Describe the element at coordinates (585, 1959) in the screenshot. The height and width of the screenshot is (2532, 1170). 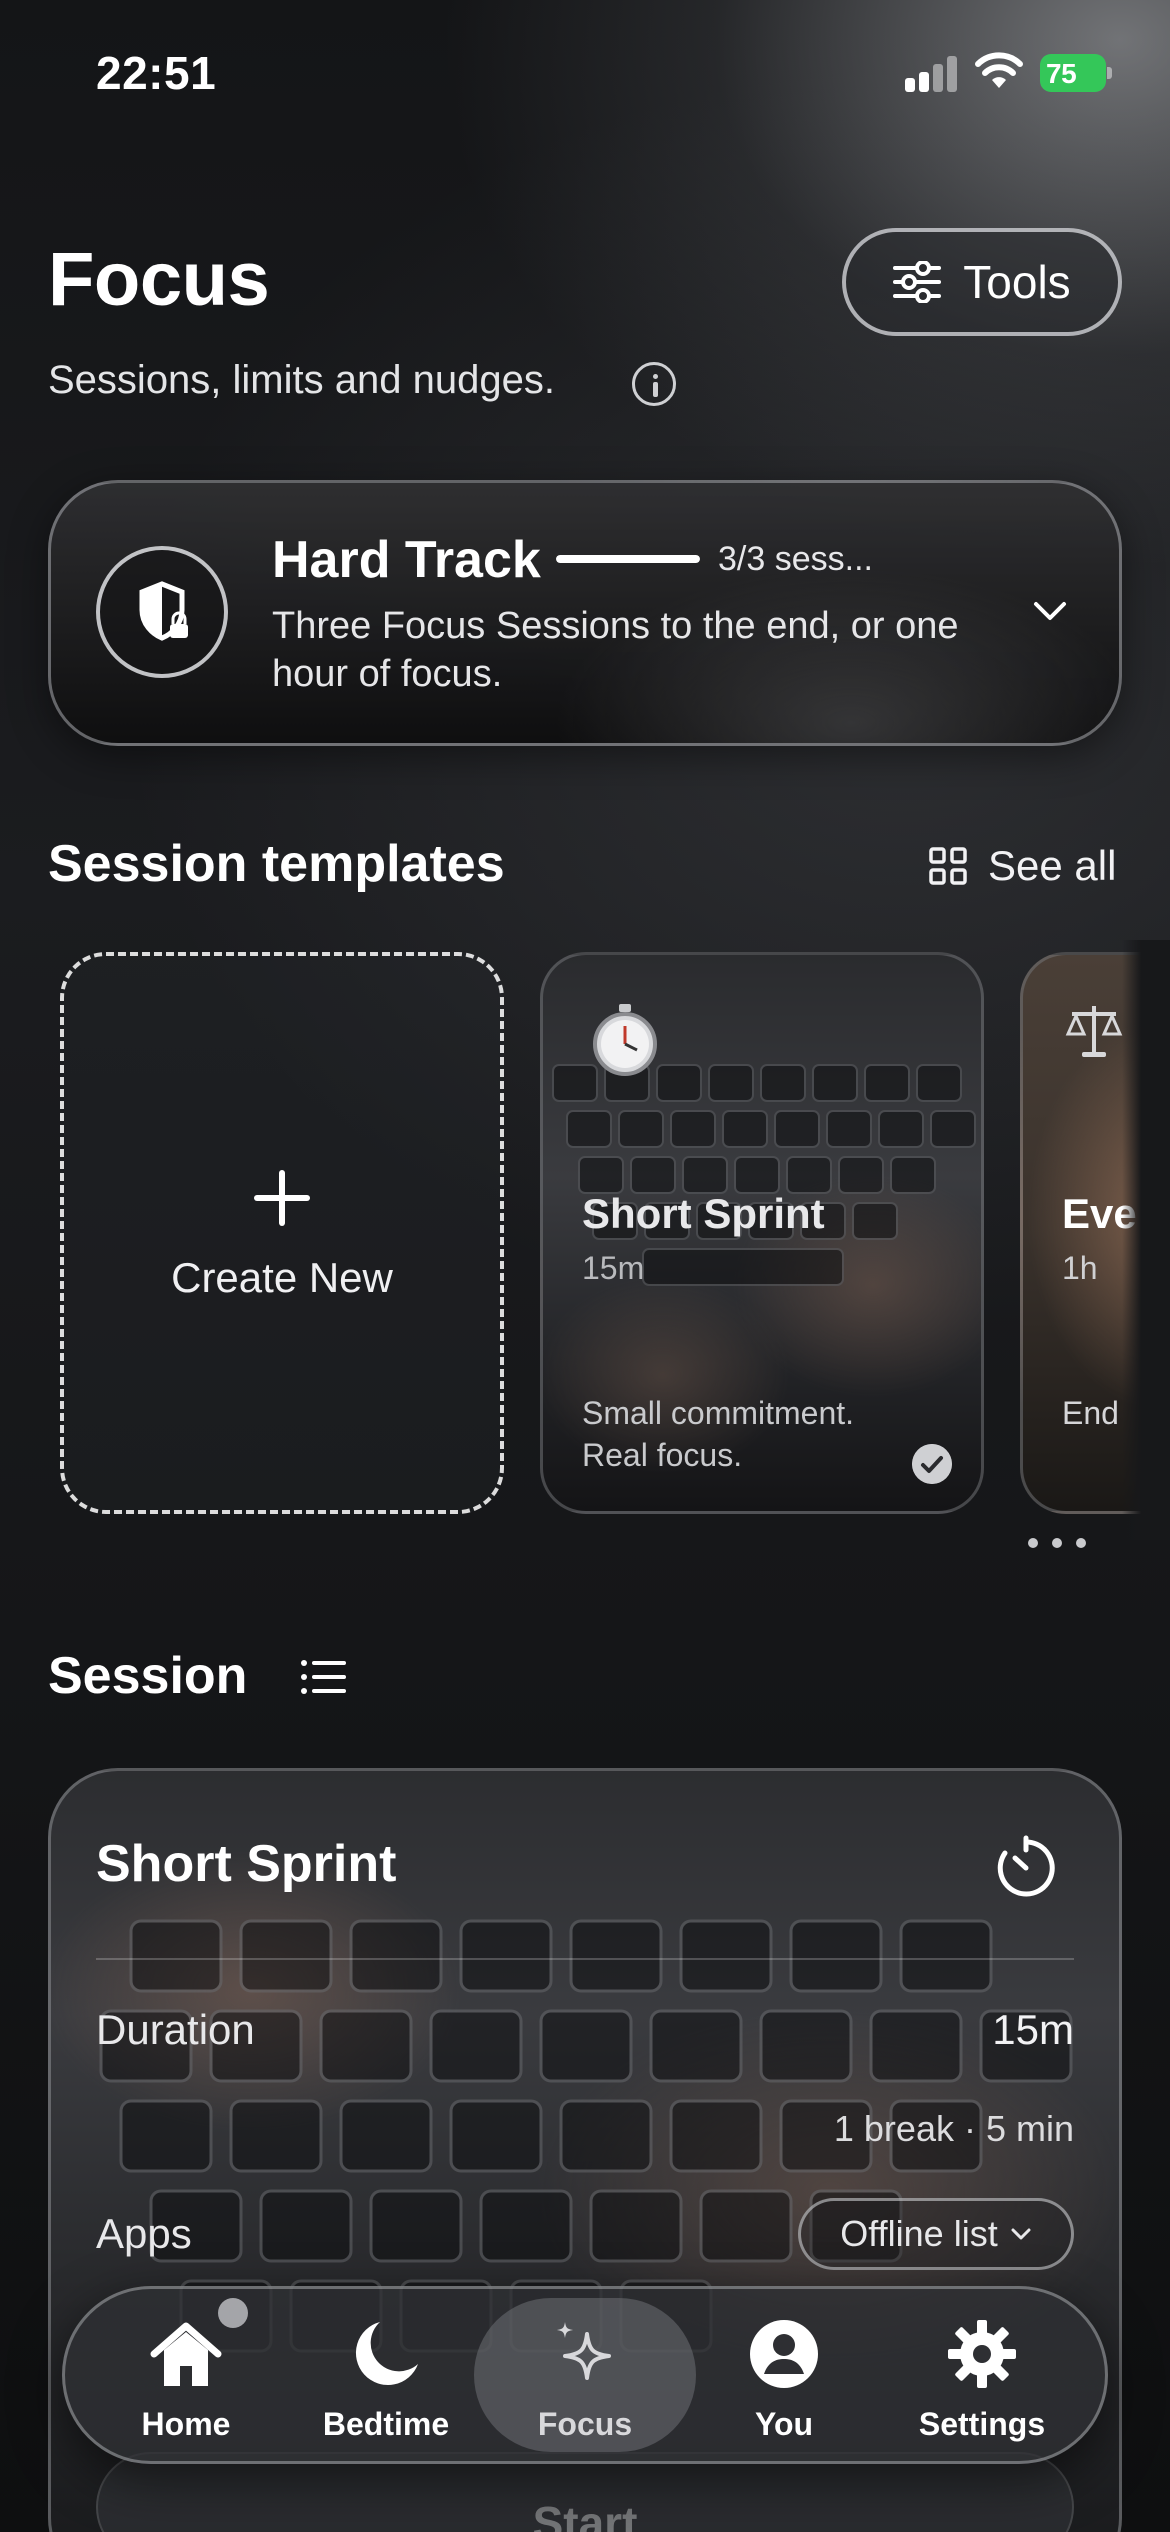
I see `divider` at that location.